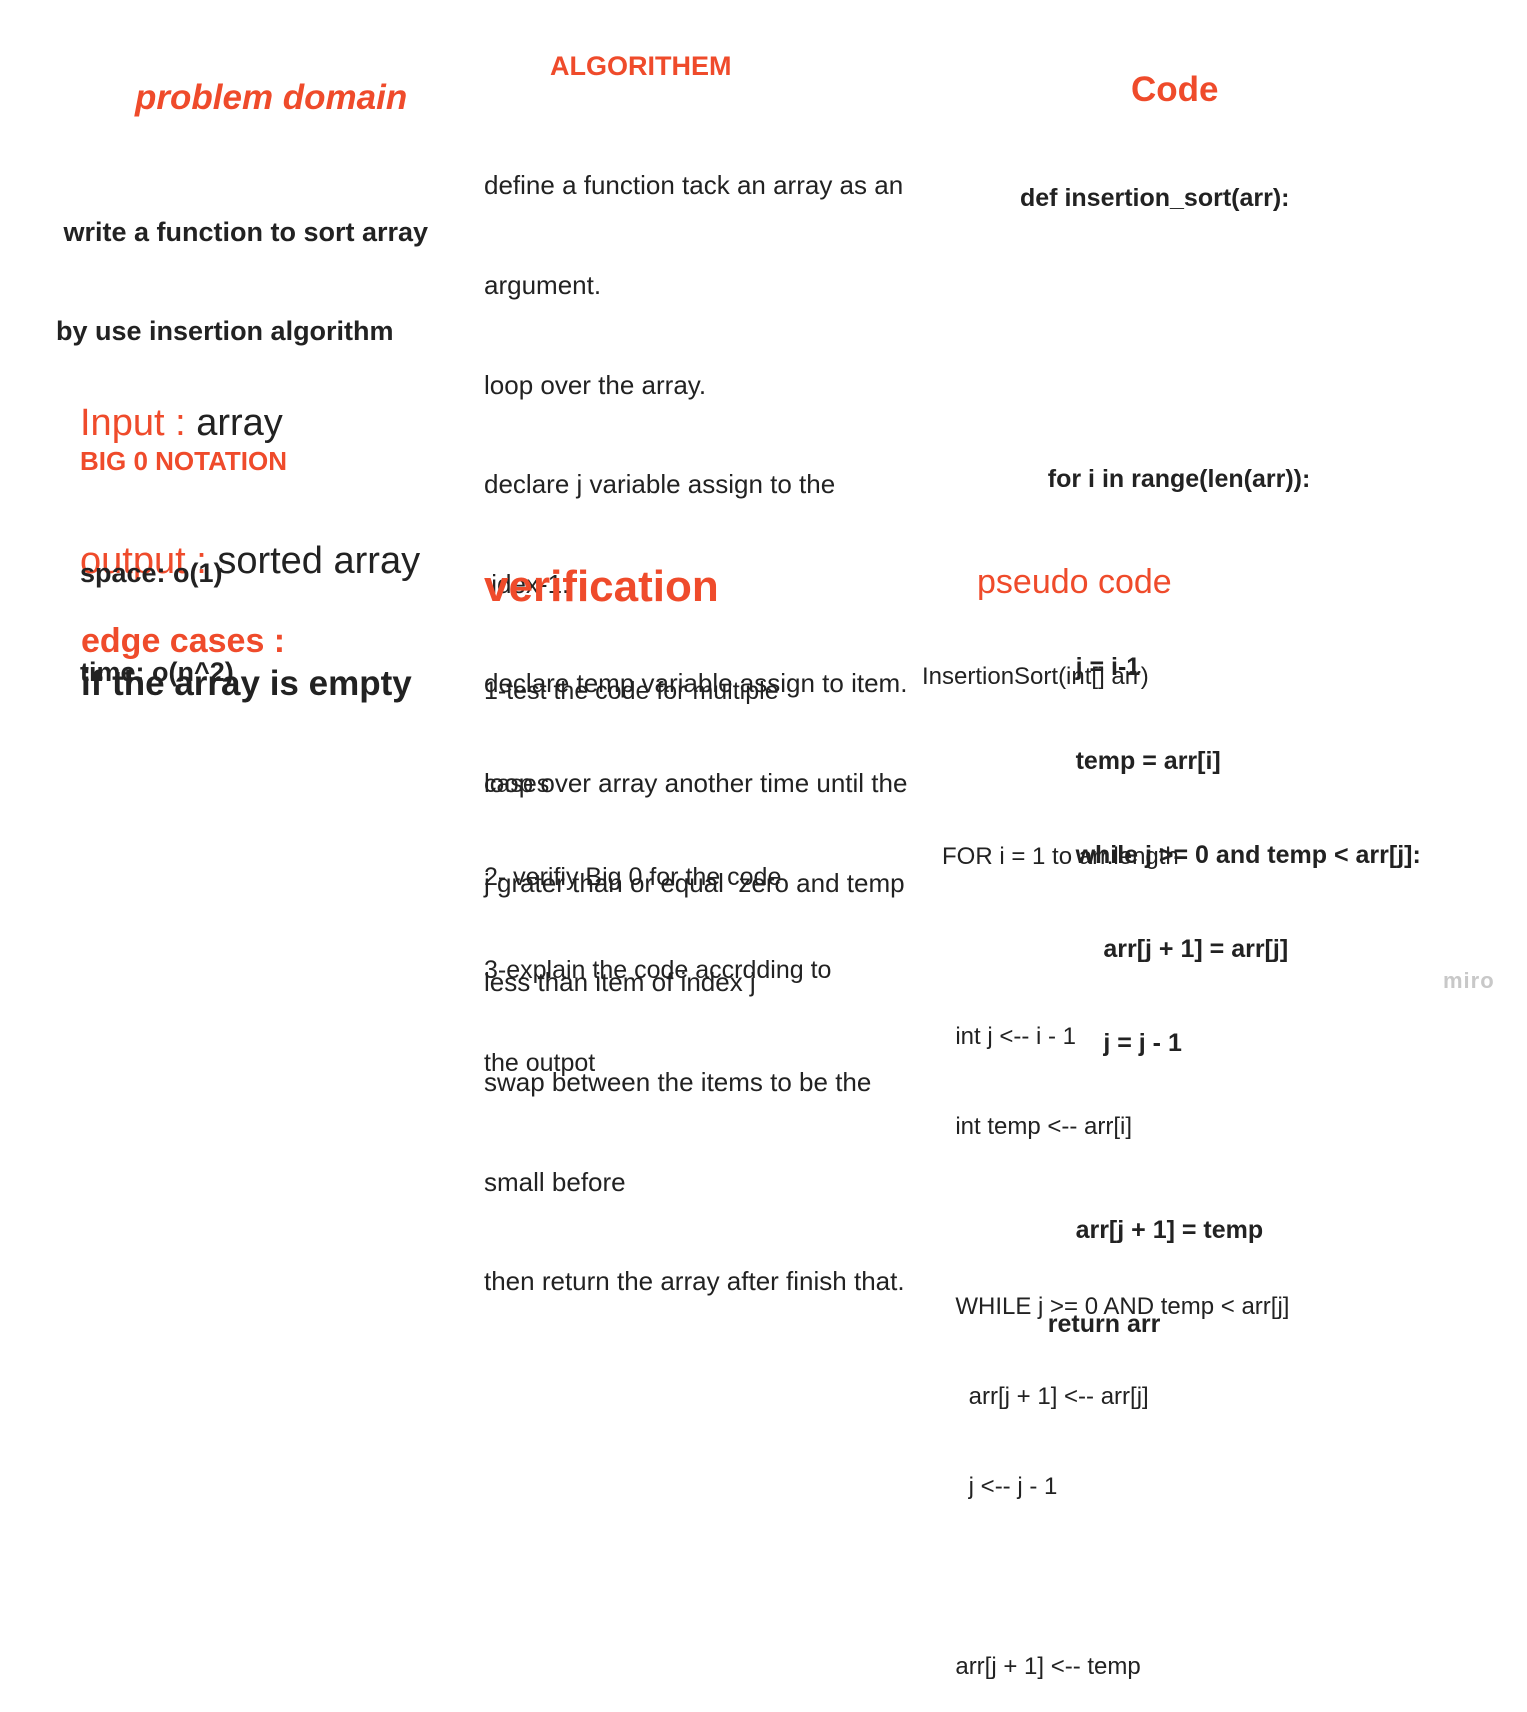  Describe the element at coordinates (694, 1281) in the screenshot. I see `algorithm-line: then return the array after finish that.` at that location.